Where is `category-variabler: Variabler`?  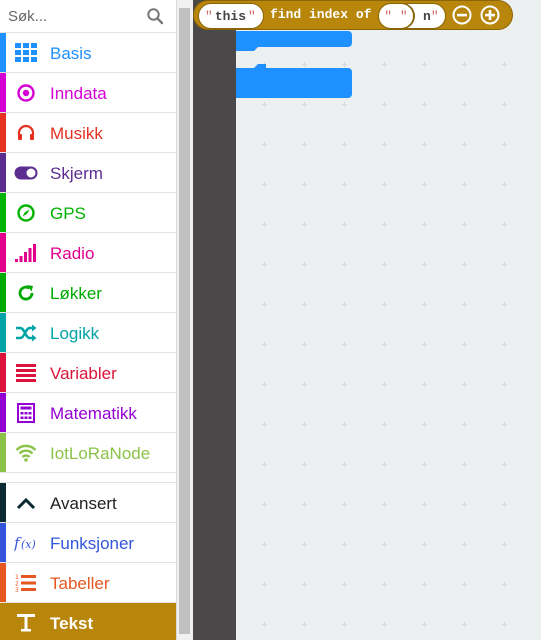
category-variabler: Variabler is located at coordinates (88, 373).